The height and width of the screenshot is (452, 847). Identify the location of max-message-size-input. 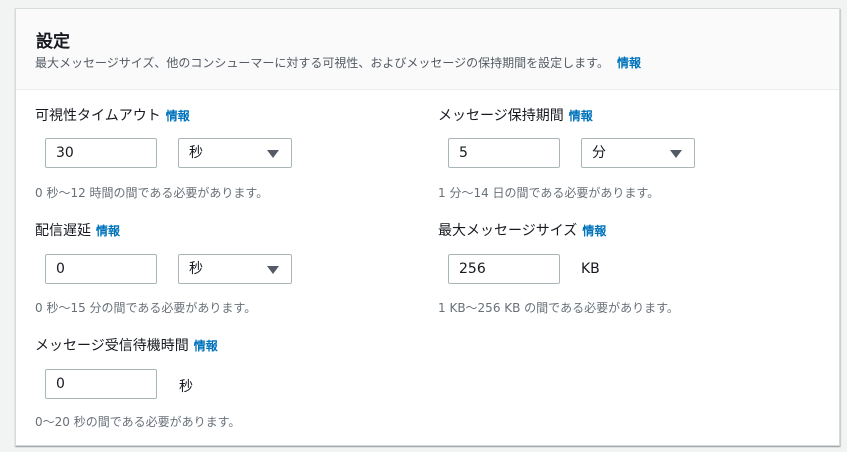
(504, 269).